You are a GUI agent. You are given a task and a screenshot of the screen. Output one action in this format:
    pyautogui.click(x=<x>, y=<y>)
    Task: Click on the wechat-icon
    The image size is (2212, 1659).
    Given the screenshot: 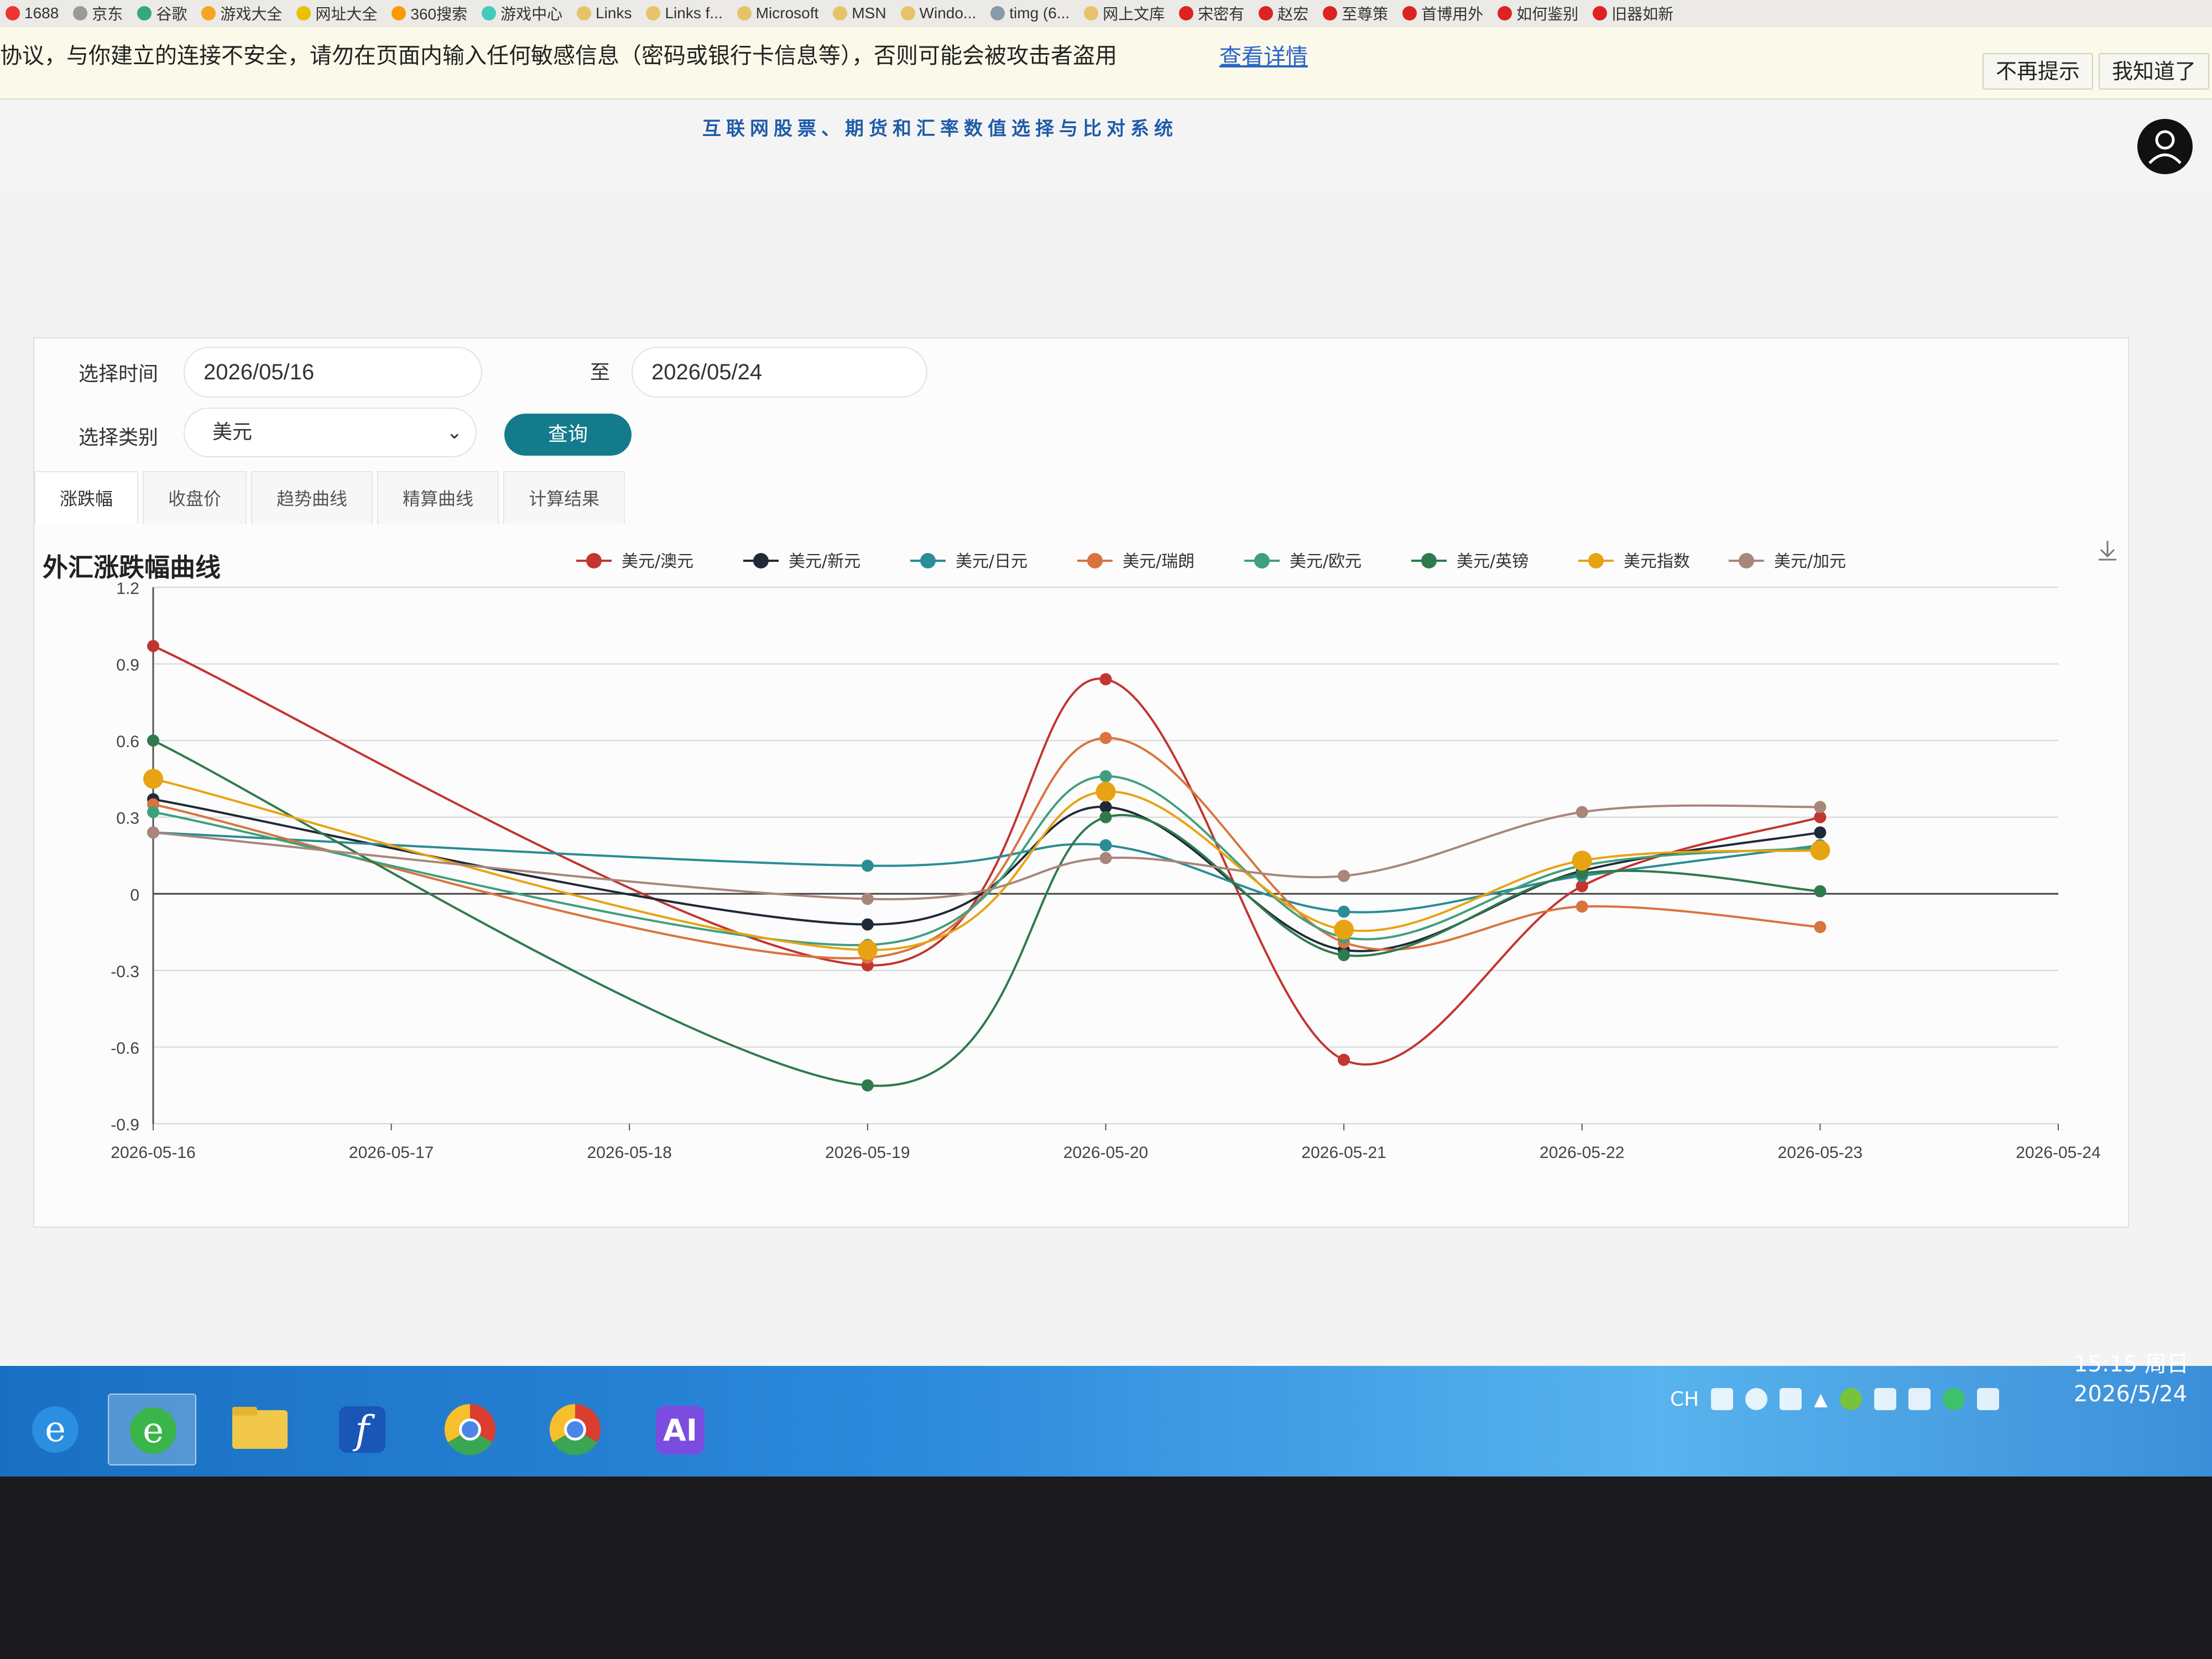 What is the action you would take?
    pyautogui.click(x=1954, y=1399)
    